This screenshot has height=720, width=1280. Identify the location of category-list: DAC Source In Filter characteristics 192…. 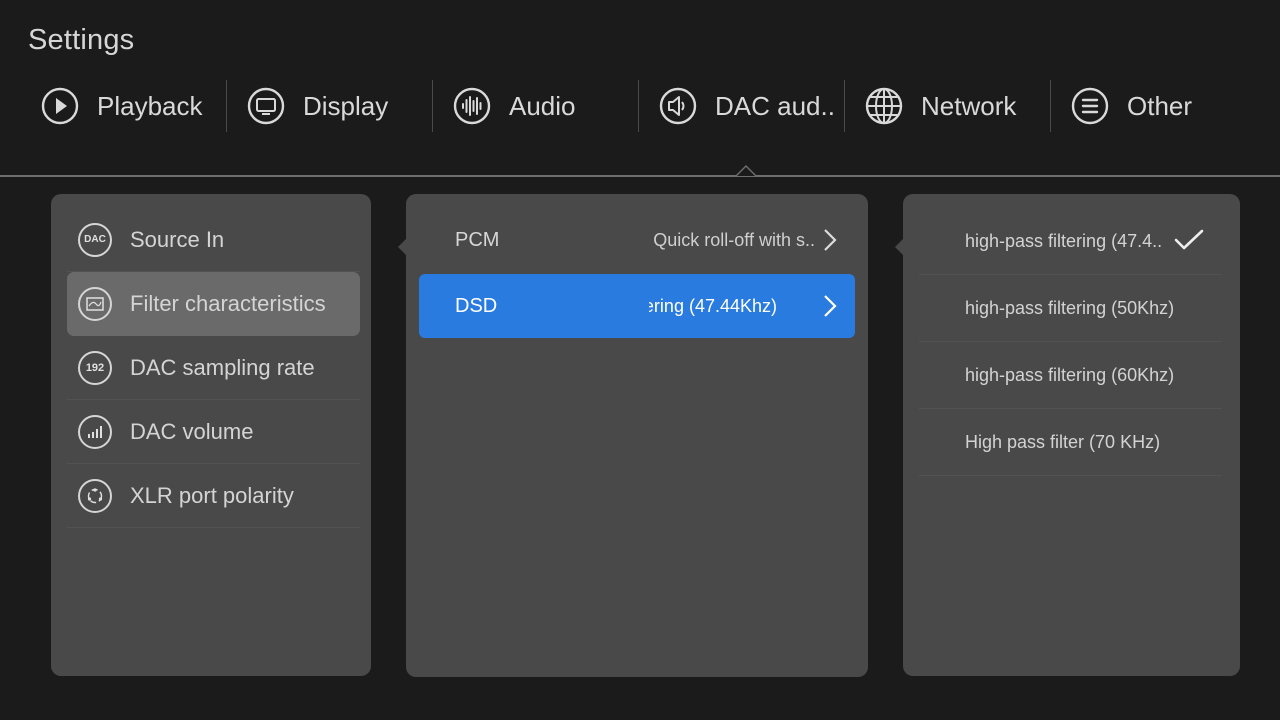
(213, 368).